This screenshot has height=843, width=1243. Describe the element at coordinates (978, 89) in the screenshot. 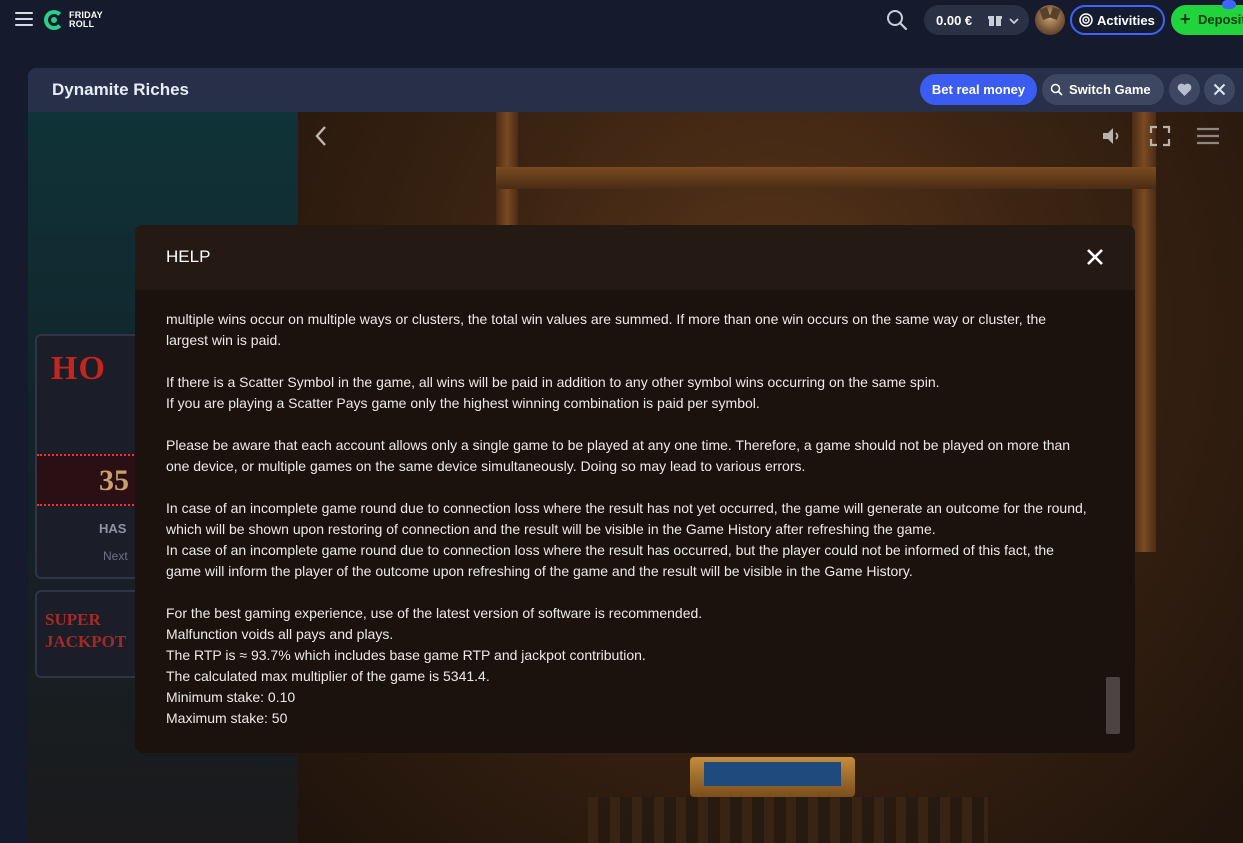

I see `bet-real-money-button: Bet real money` at that location.